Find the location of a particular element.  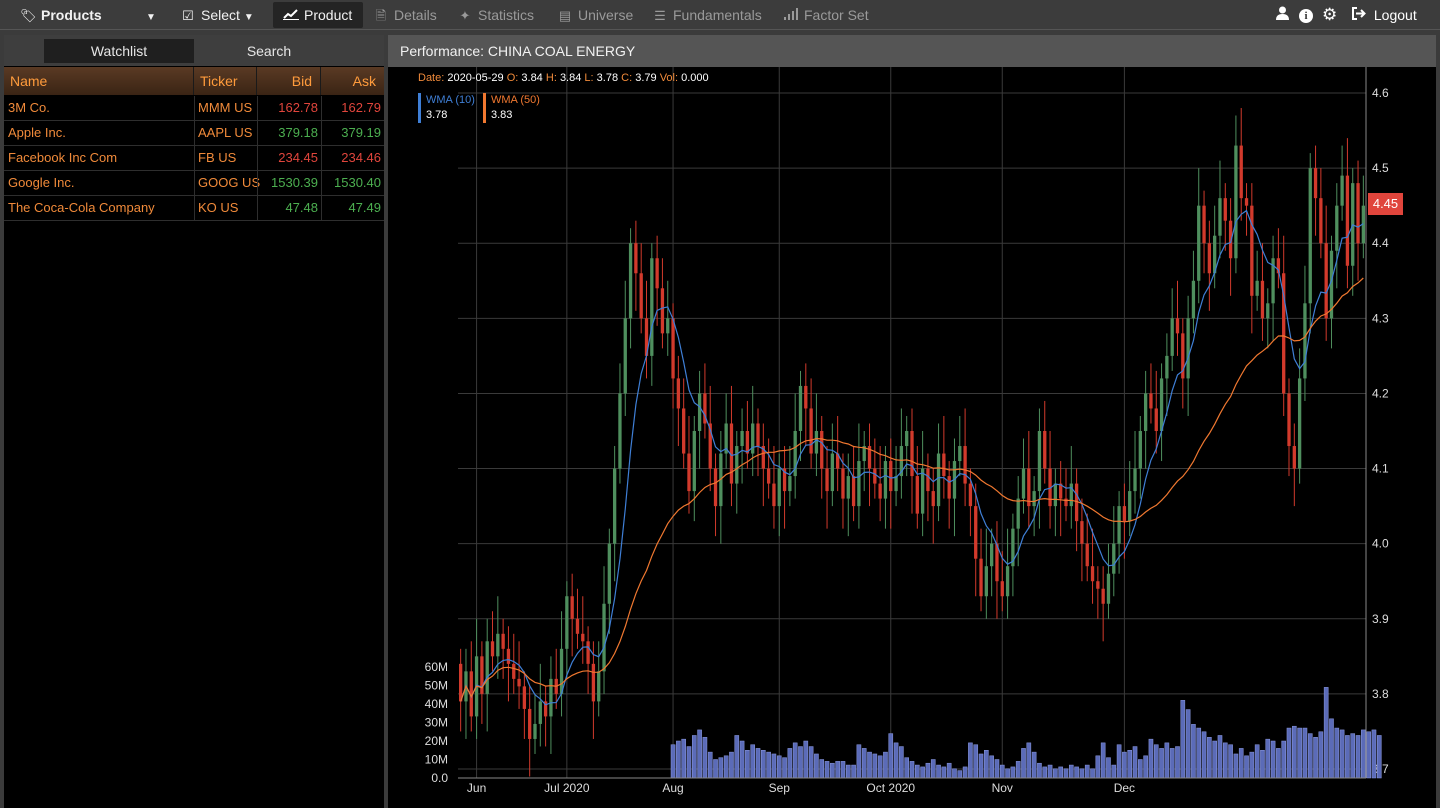

tab-universe: ▤ Universe is located at coordinates (595, 15).